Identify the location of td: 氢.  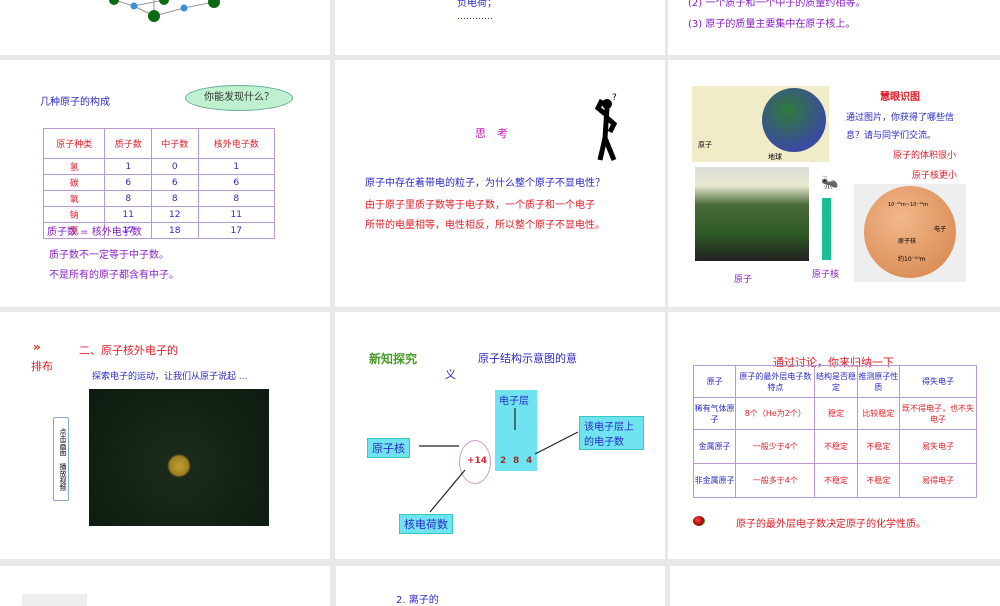
(74, 166).